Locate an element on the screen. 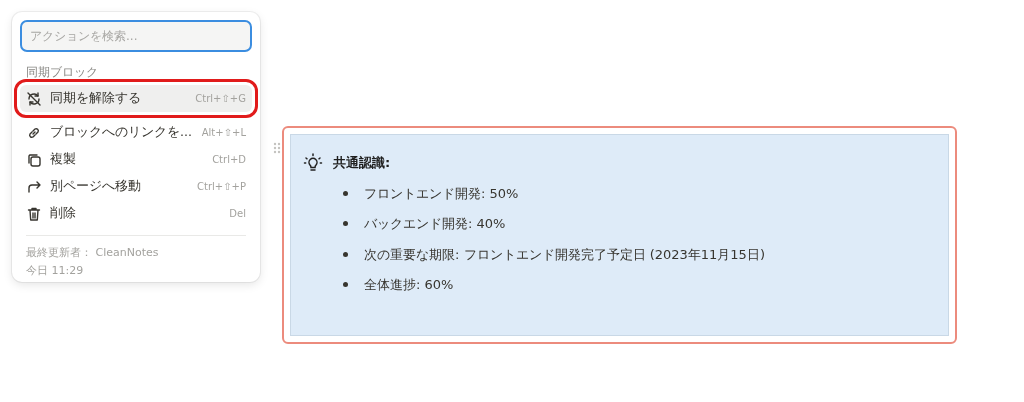 Image resolution: width=1024 pixels, height=402 pixels. menu-item: ブロックへのリンクを... Alt+⇧+L is located at coordinates (136, 132).